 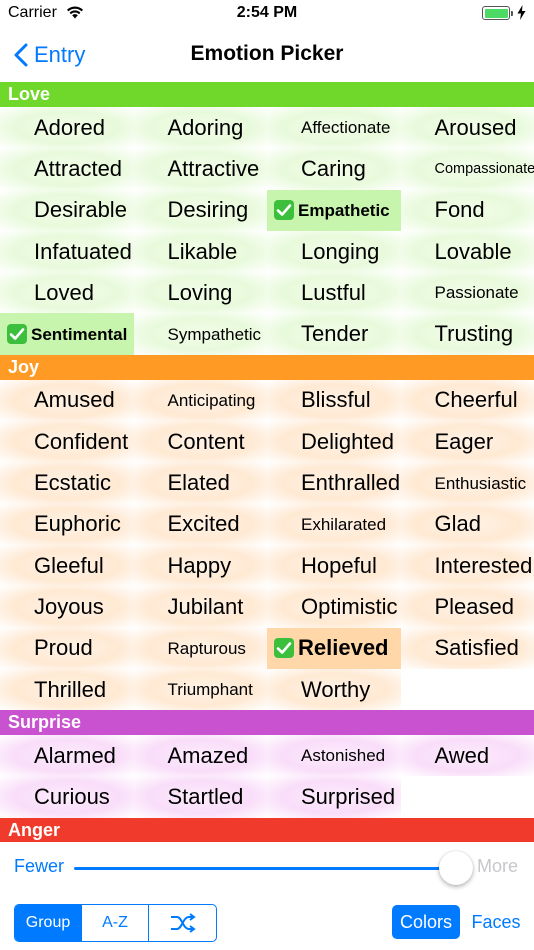 What do you see at coordinates (67, 334) in the screenshot?
I see `emotion-cell: Sentimental` at bounding box center [67, 334].